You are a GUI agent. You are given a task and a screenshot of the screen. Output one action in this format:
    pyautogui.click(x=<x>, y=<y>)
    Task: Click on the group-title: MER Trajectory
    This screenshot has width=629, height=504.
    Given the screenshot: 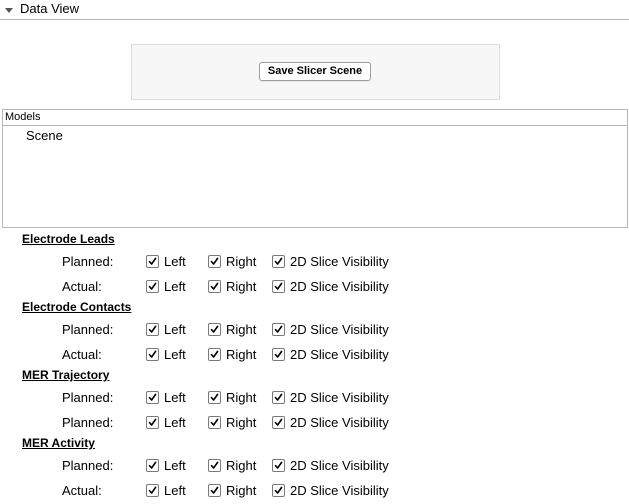 What is the action you would take?
    pyautogui.click(x=66, y=375)
    